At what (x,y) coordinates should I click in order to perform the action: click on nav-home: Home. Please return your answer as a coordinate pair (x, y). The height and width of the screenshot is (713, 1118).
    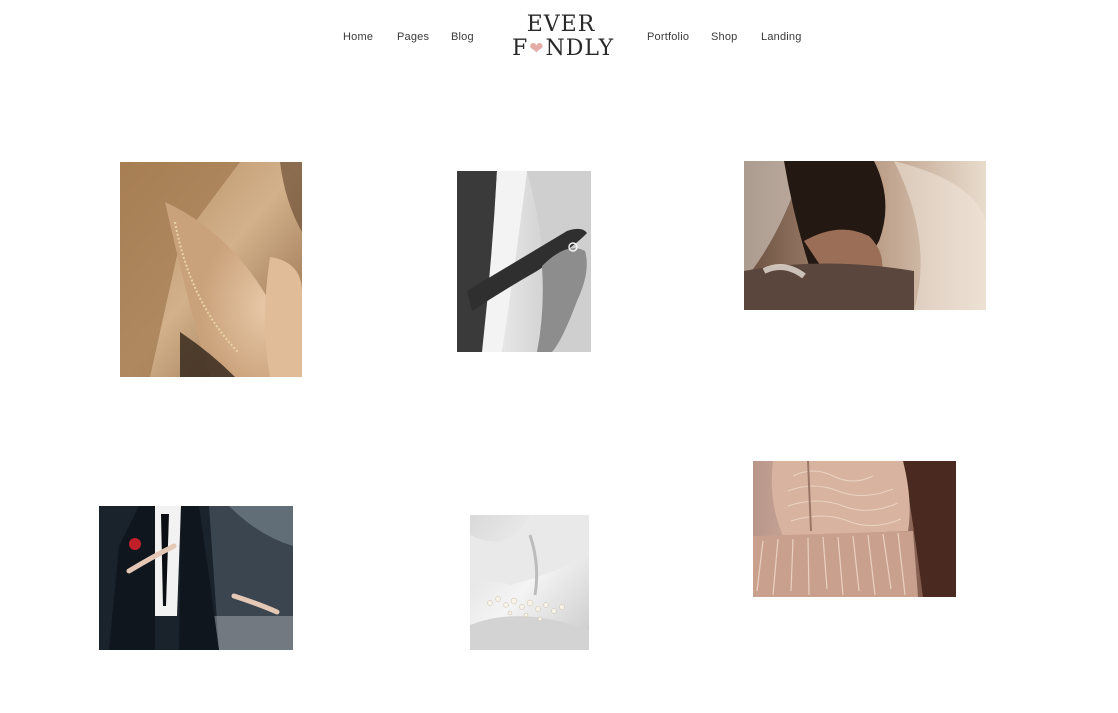
    Looking at the image, I should click on (358, 37).